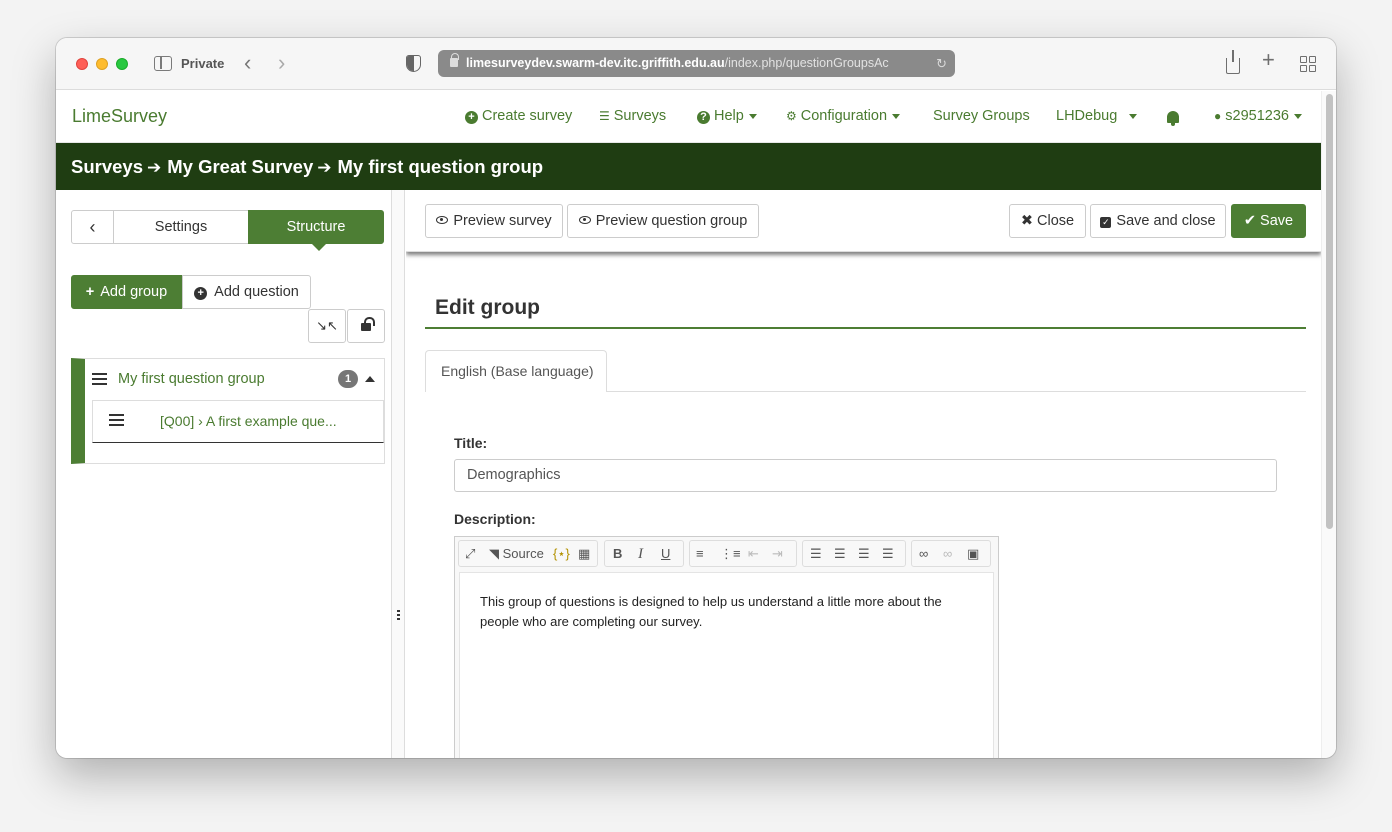 This screenshot has height=832, width=1392. What do you see at coordinates (516, 554) in the screenshot?
I see `source-button: ◥ Source` at bounding box center [516, 554].